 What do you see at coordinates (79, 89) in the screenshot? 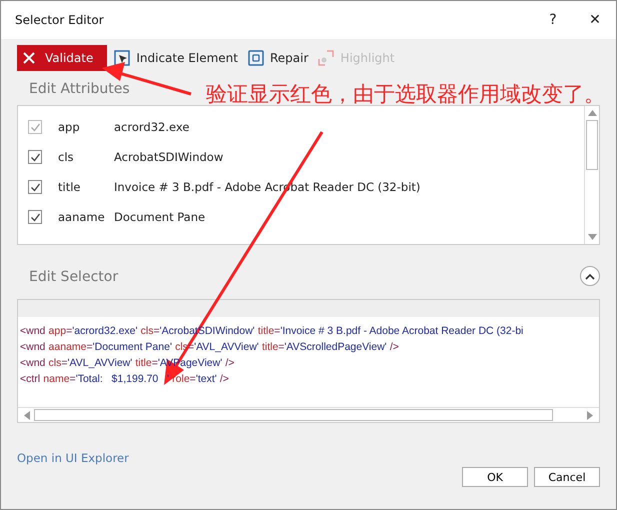
I see `section-heading: Edit Attributes` at bounding box center [79, 89].